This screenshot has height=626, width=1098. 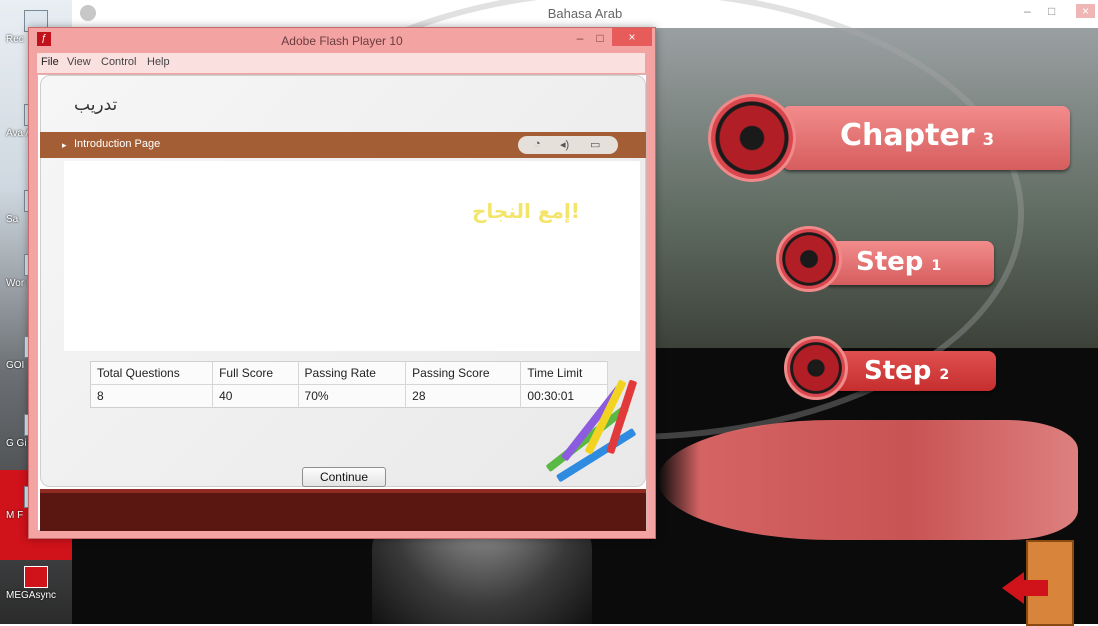 I want to click on flash-window-title: Adobe Flash Player 10, so click(x=342, y=41).